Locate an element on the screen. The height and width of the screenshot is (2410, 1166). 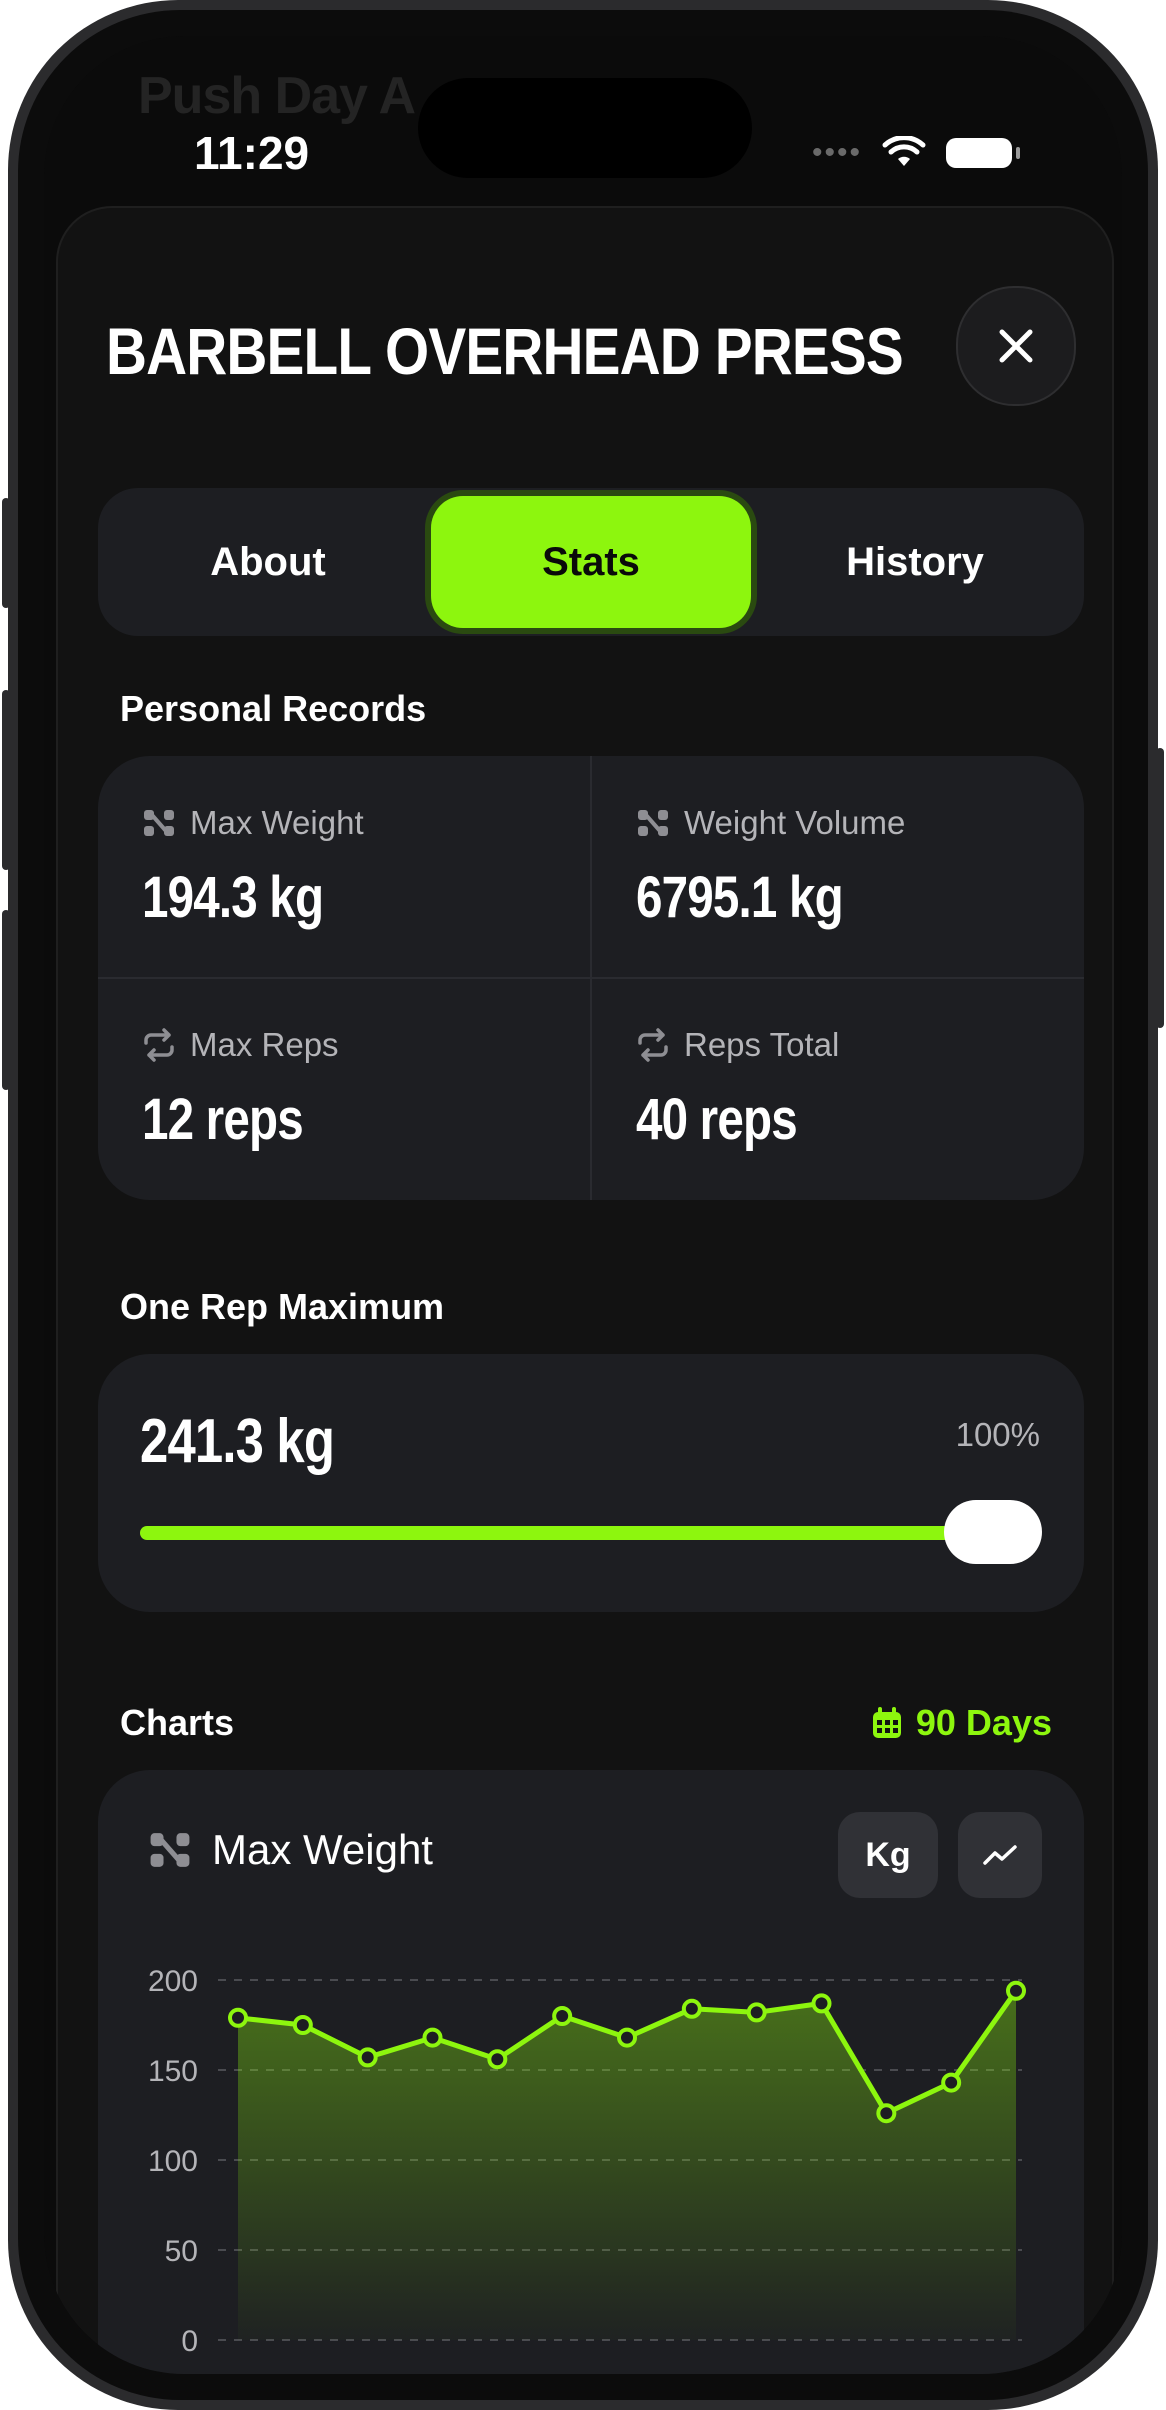
chart-type-button is located at coordinates (1000, 1855).